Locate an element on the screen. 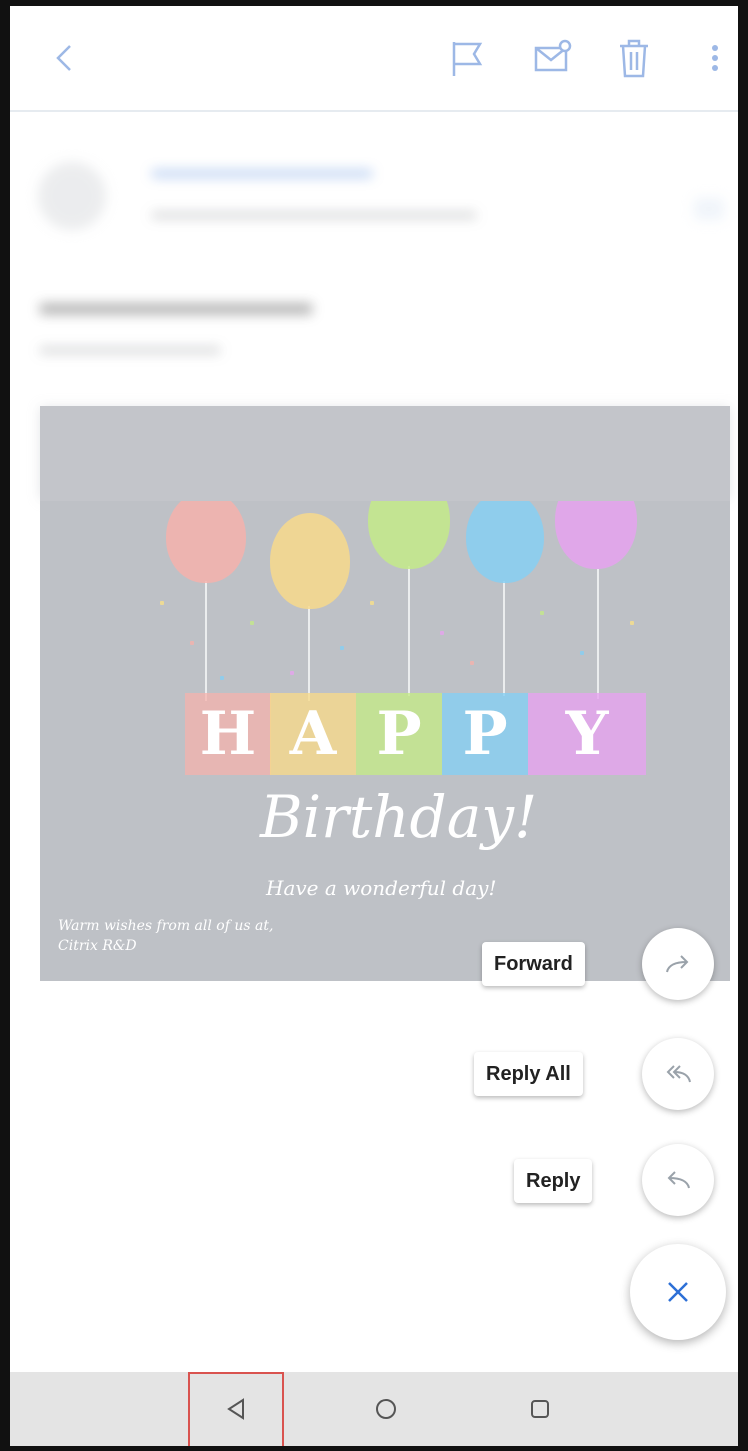  forward-button is located at coordinates (678, 964).